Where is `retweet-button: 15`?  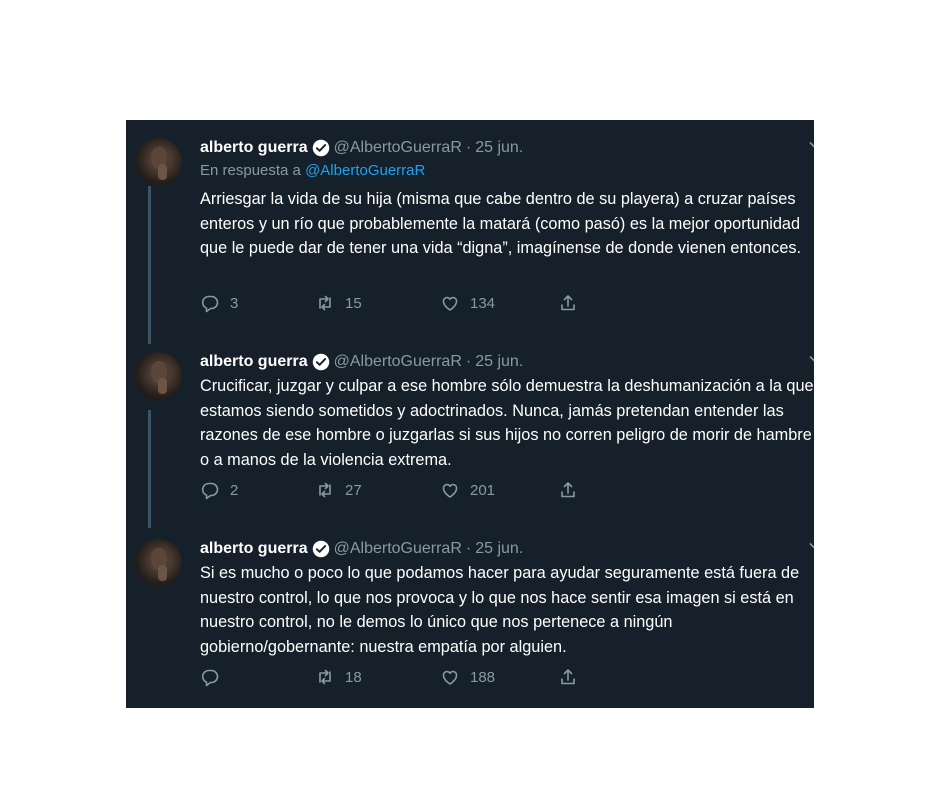 retweet-button: 15 is located at coordinates (338, 303).